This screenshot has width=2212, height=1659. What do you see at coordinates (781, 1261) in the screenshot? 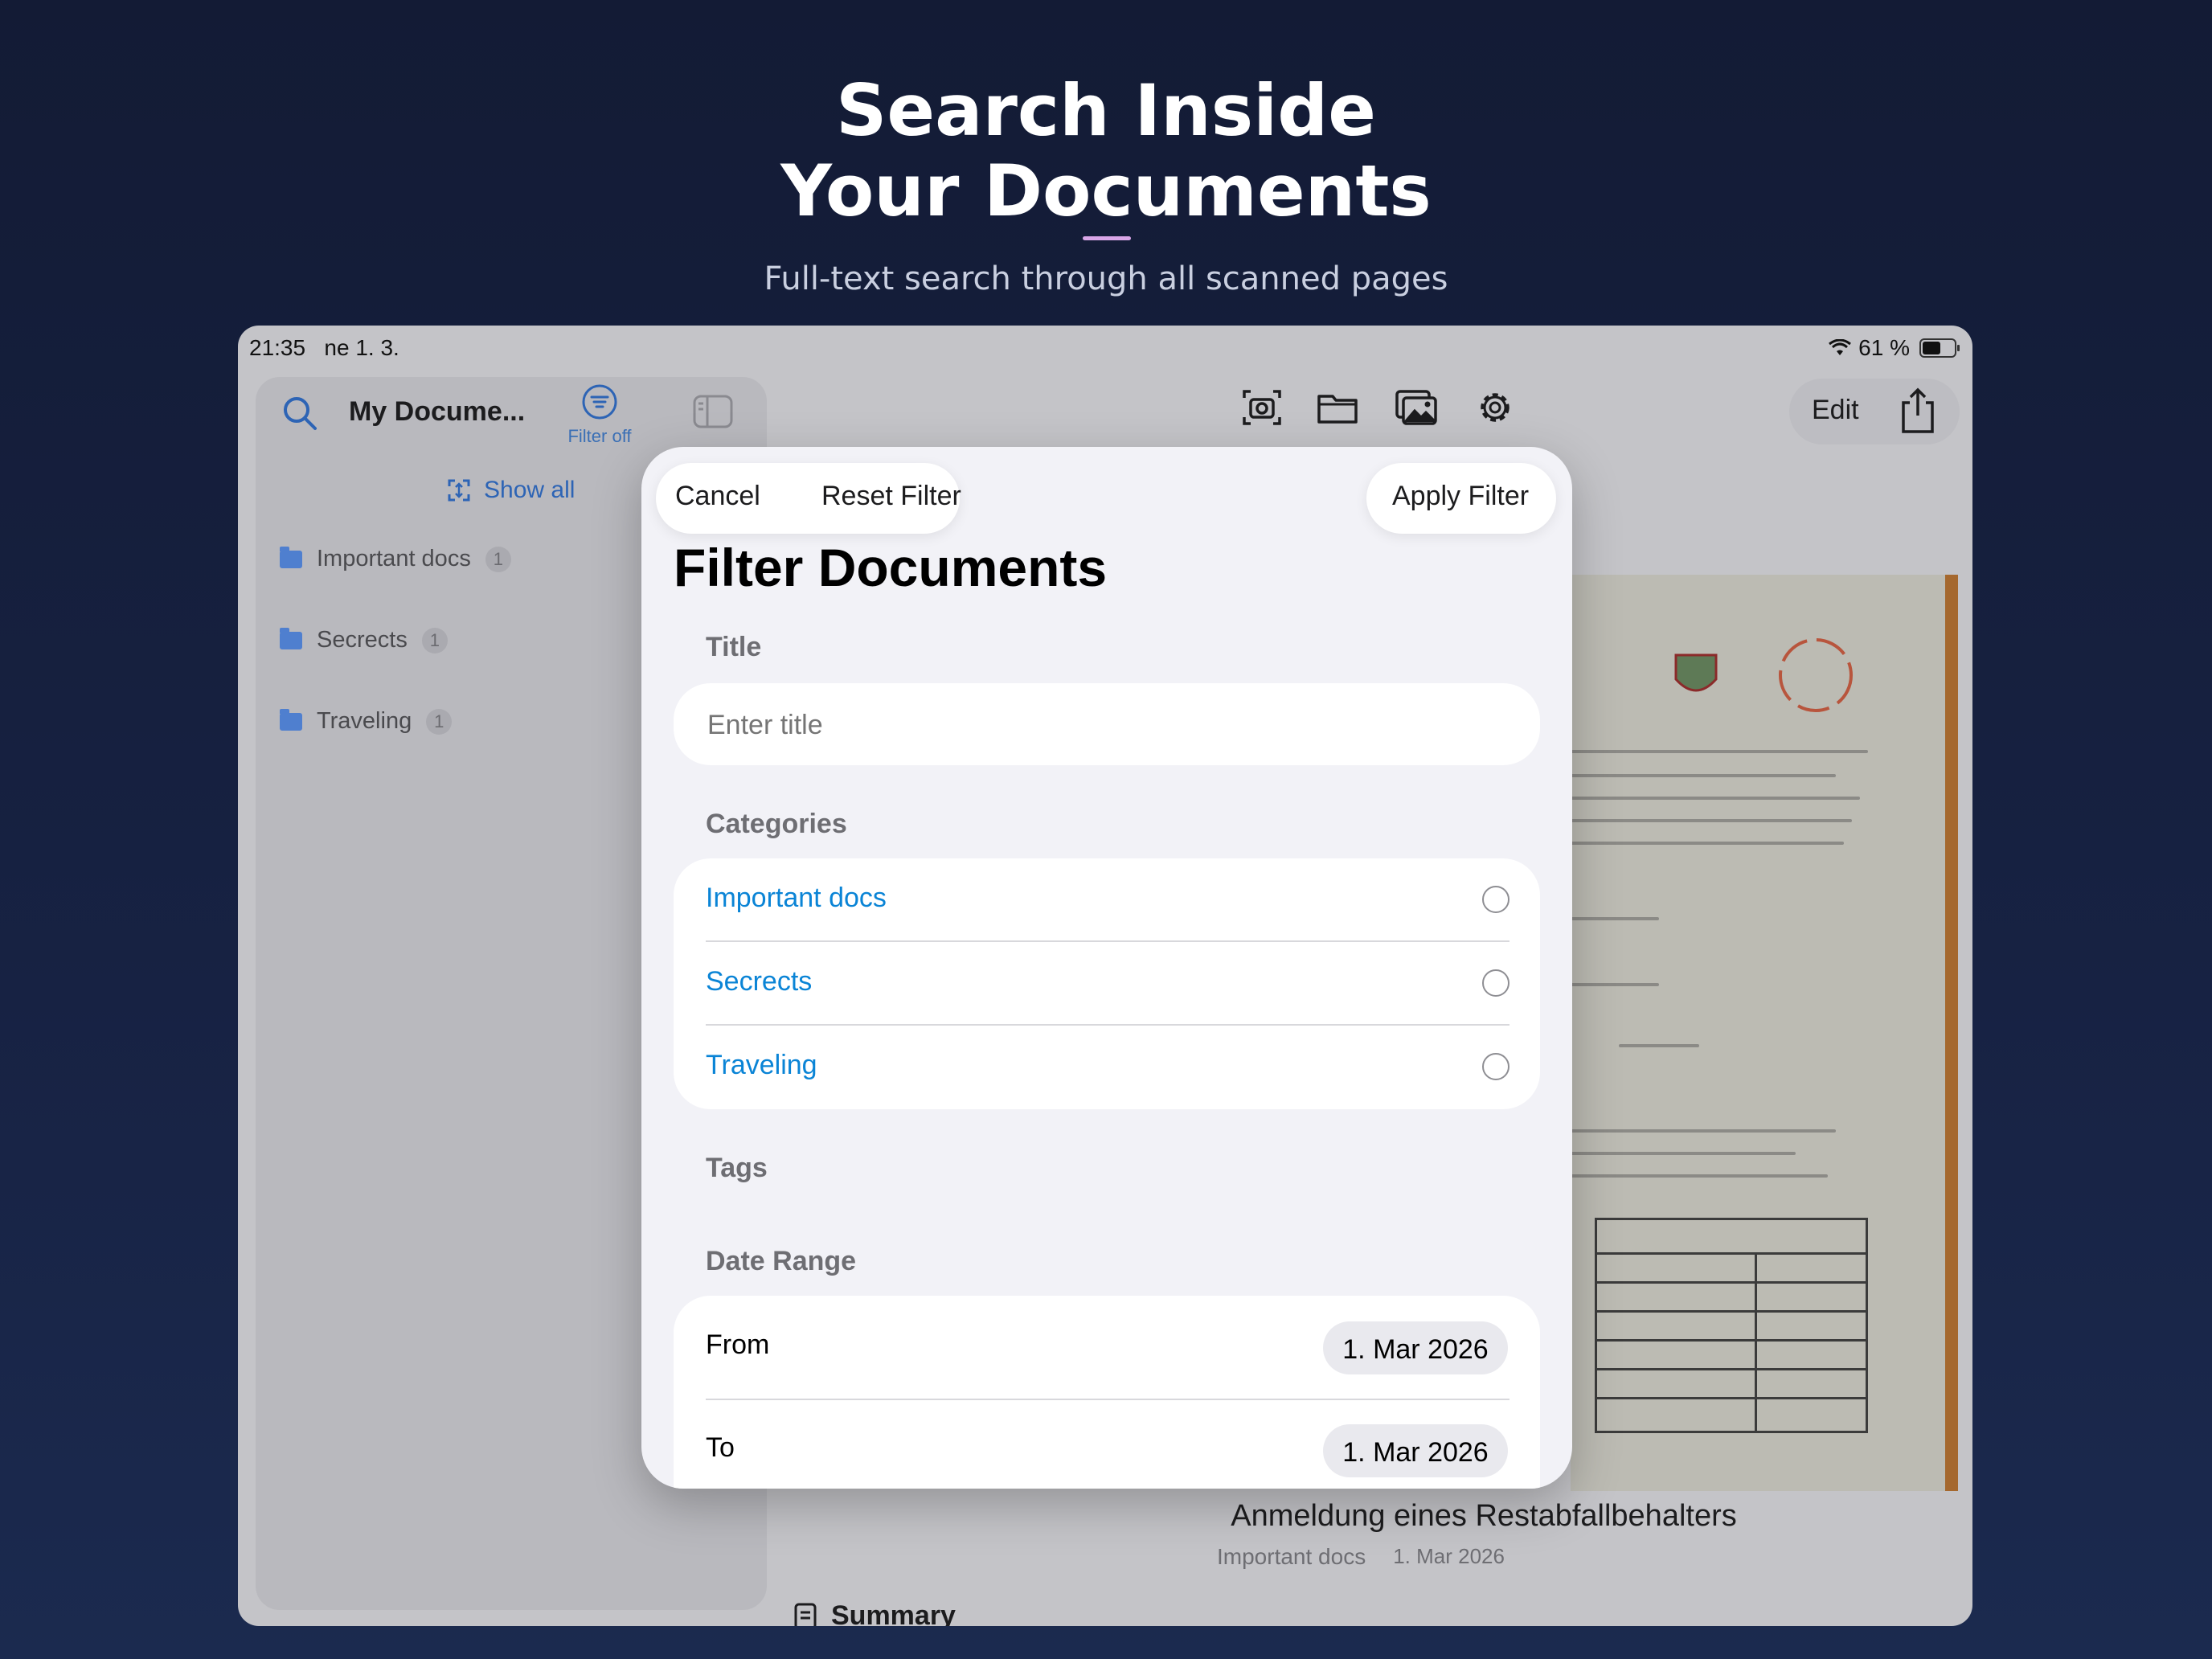
I see `date-range-section-label: Date Range` at bounding box center [781, 1261].